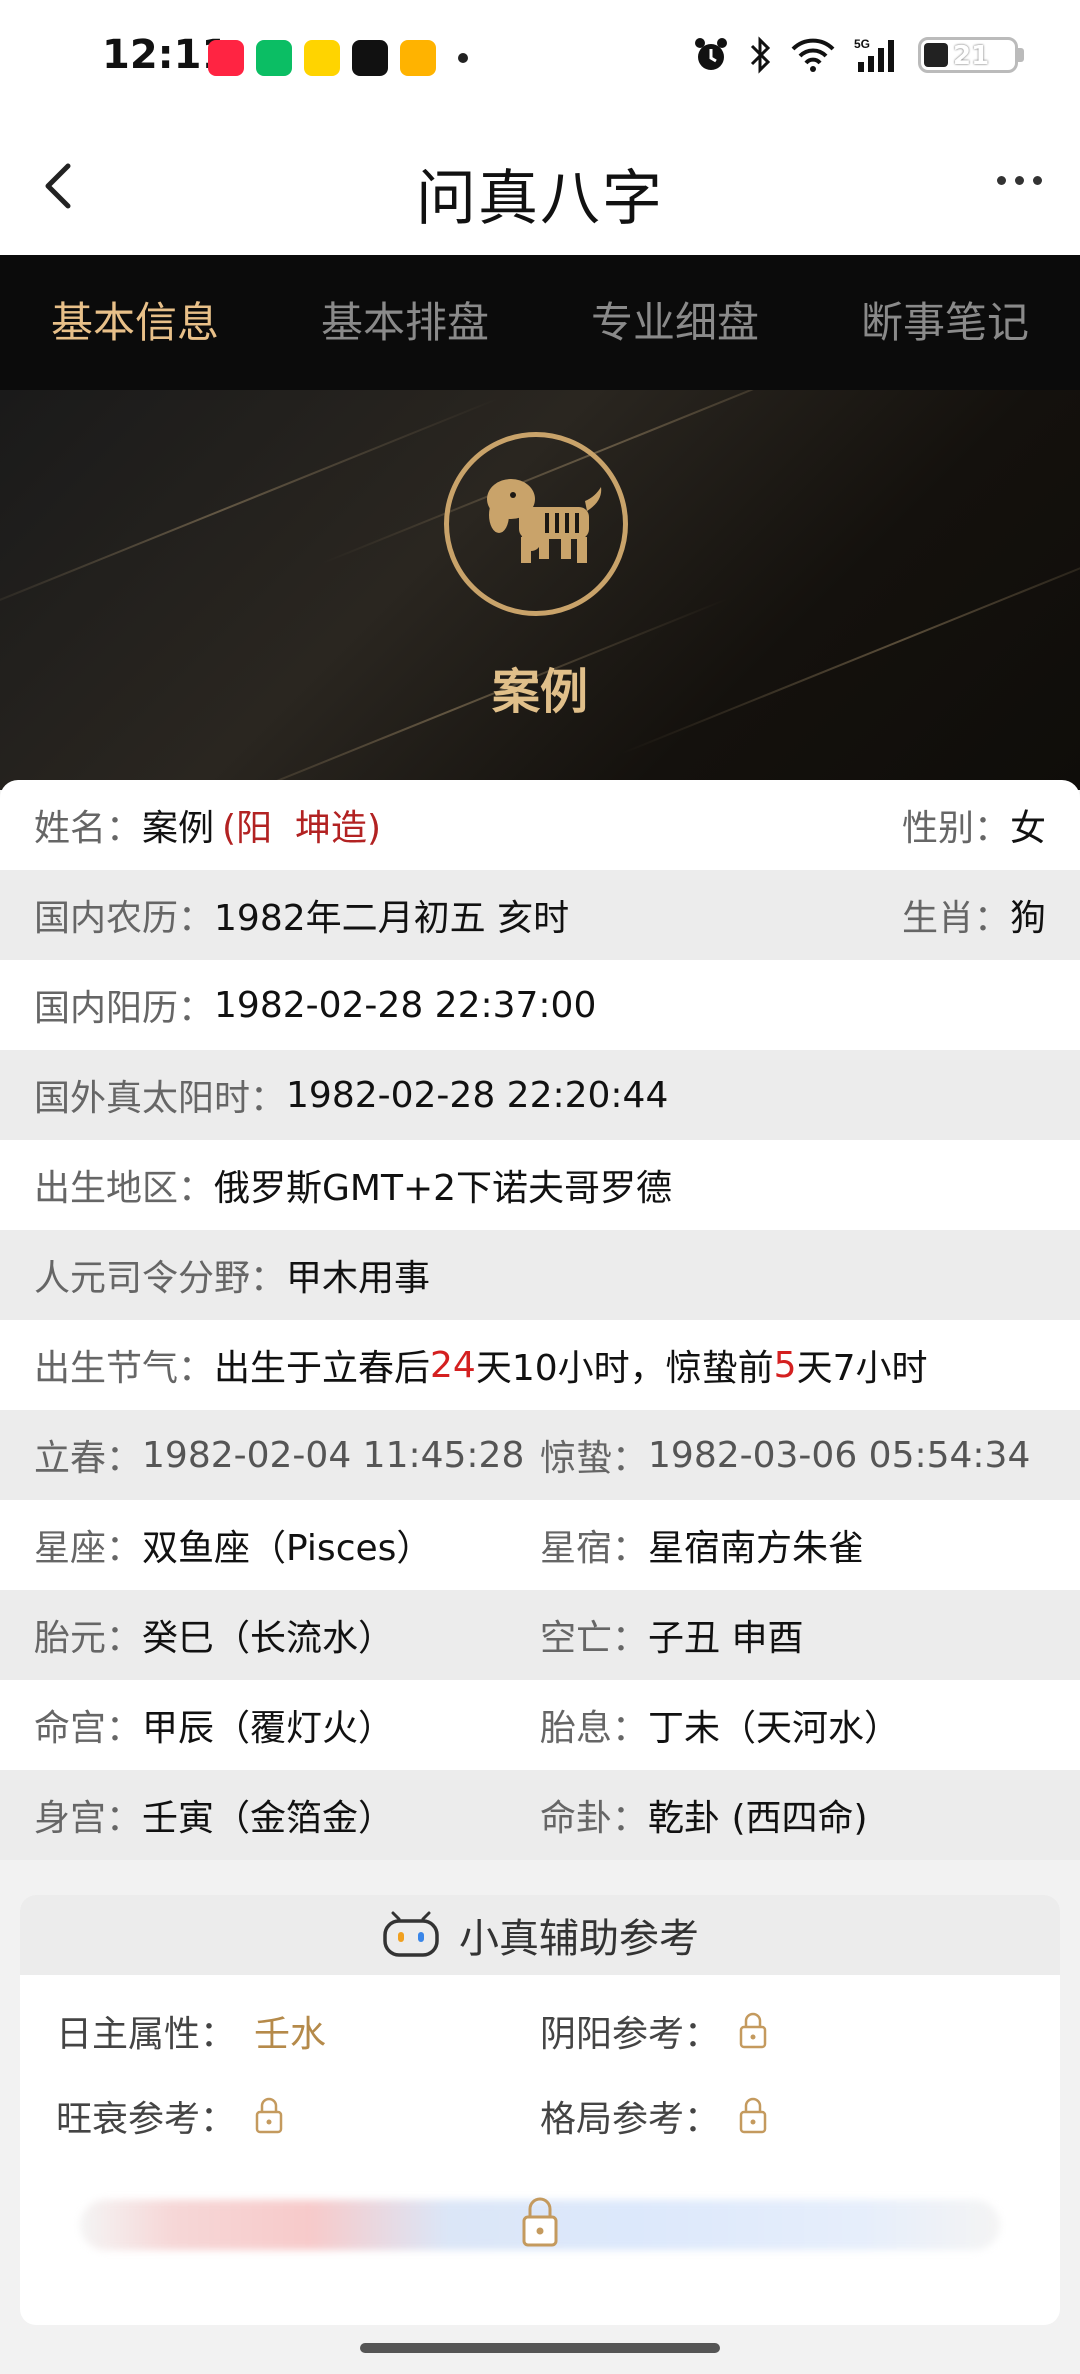 This screenshot has width=1080, height=2374. Describe the element at coordinates (124, 1008) in the screenshot. I see `solar-label: 国内阳历：` at that location.